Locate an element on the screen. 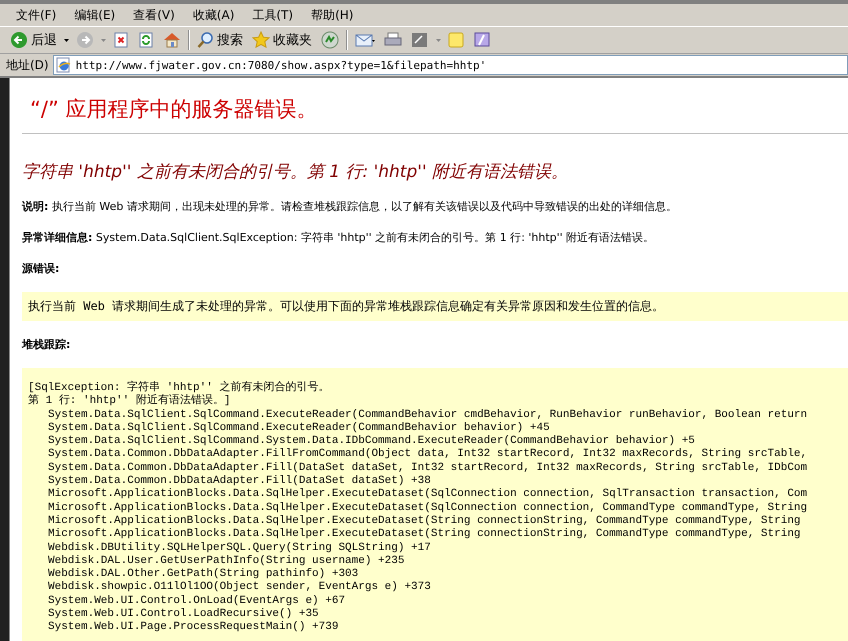  search-icon is located at coordinates (205, 40).